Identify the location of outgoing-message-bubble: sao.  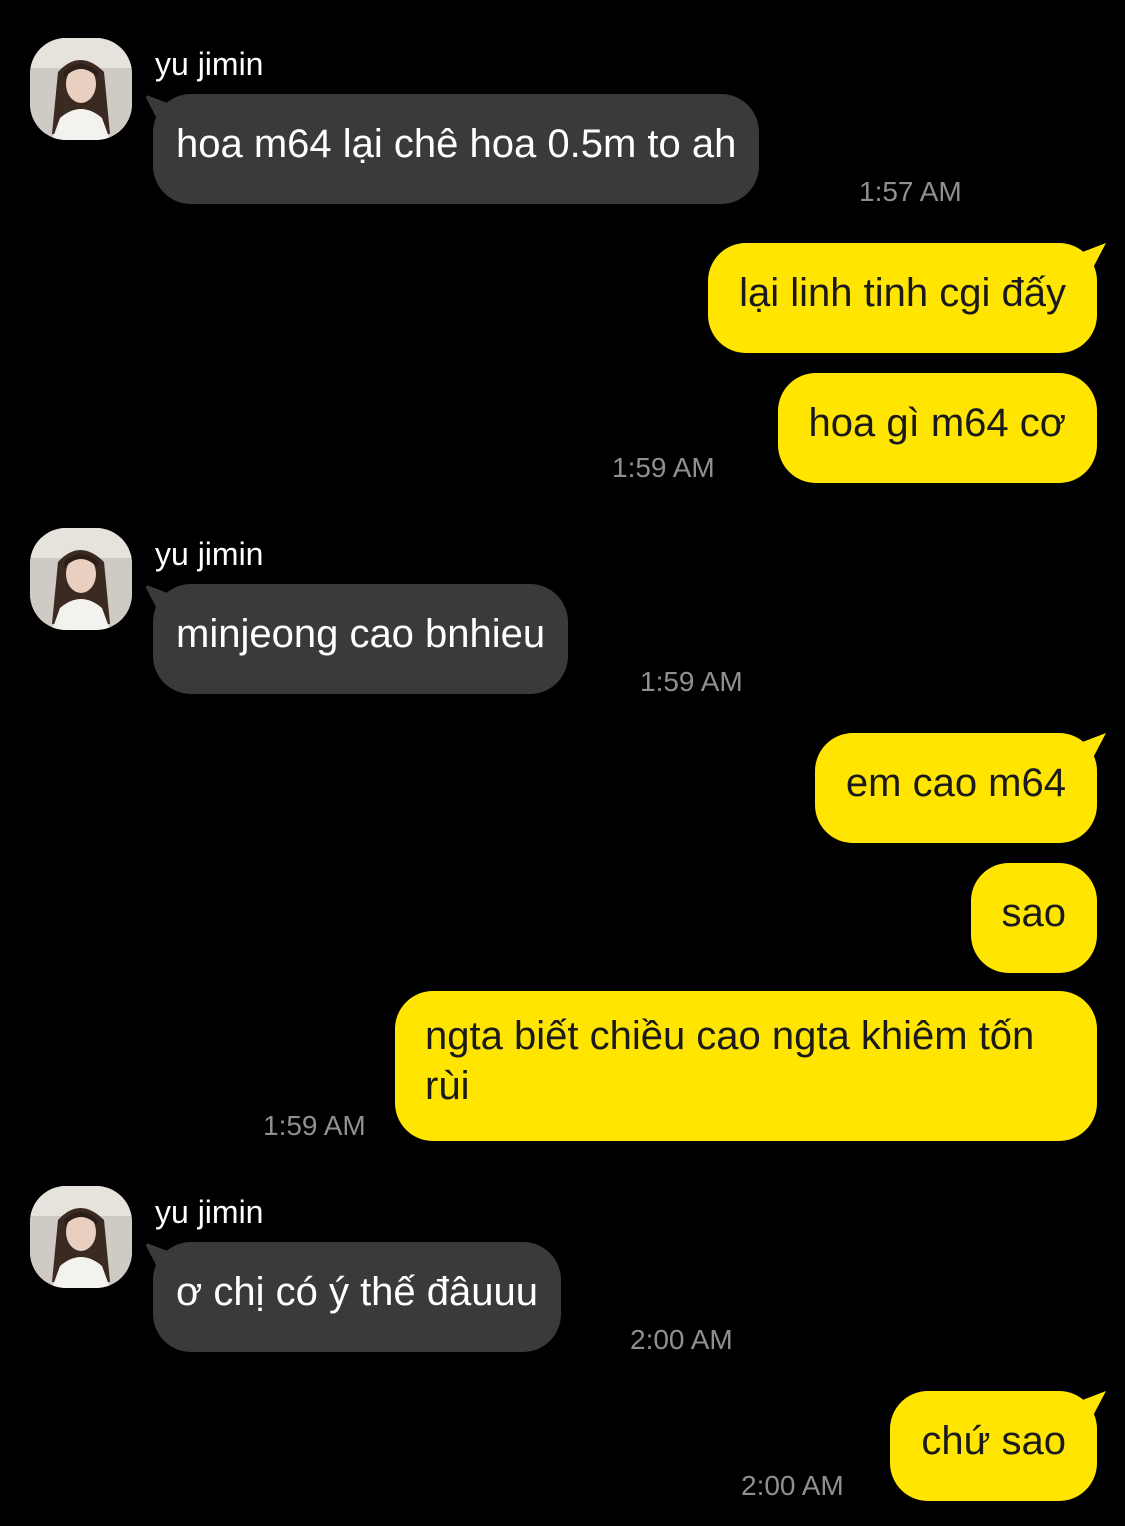
(1033, 918).